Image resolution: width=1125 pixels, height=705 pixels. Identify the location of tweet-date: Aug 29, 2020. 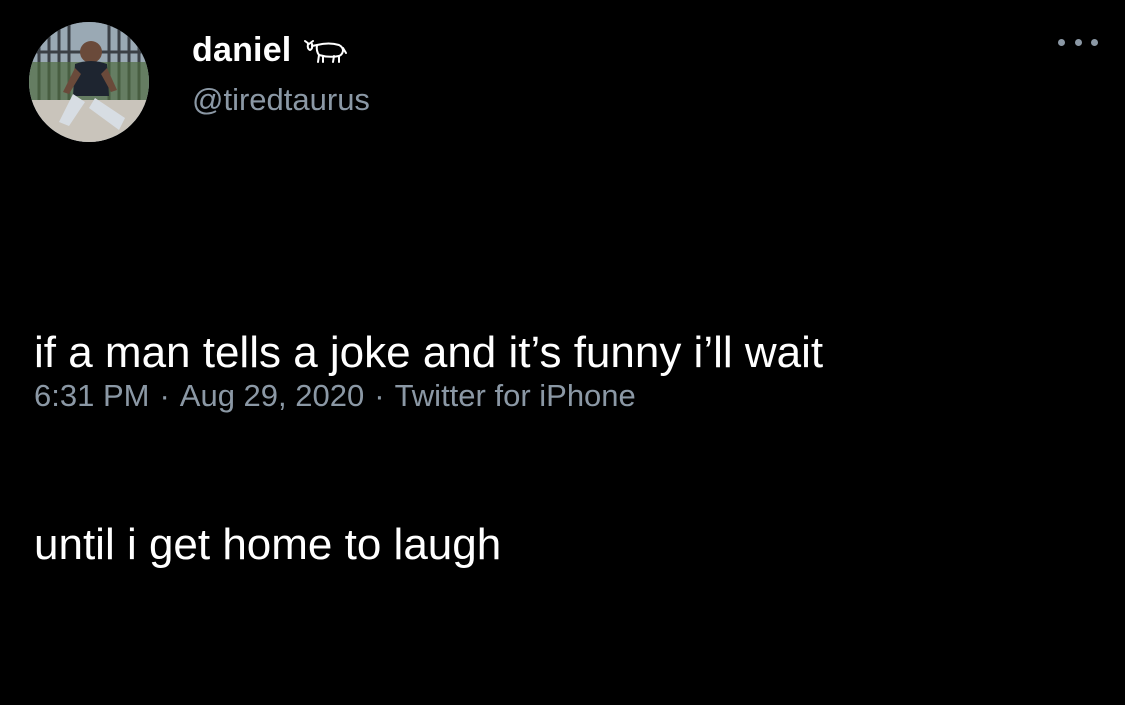
(272, 396).